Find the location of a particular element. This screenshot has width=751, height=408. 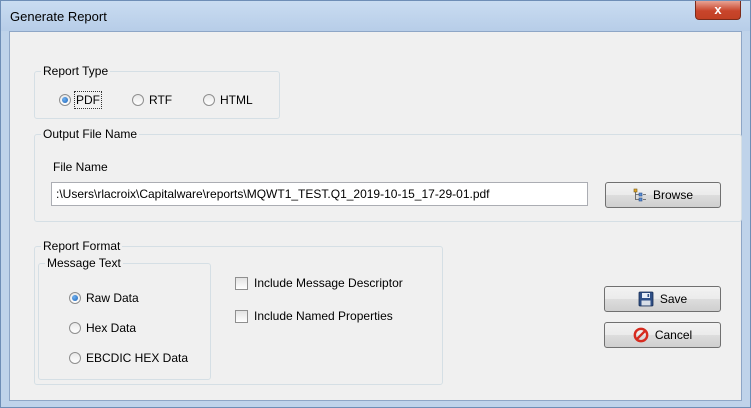

include-descriptor-checkbox: Include Message Descriptor is located at coordinates (319, 283).